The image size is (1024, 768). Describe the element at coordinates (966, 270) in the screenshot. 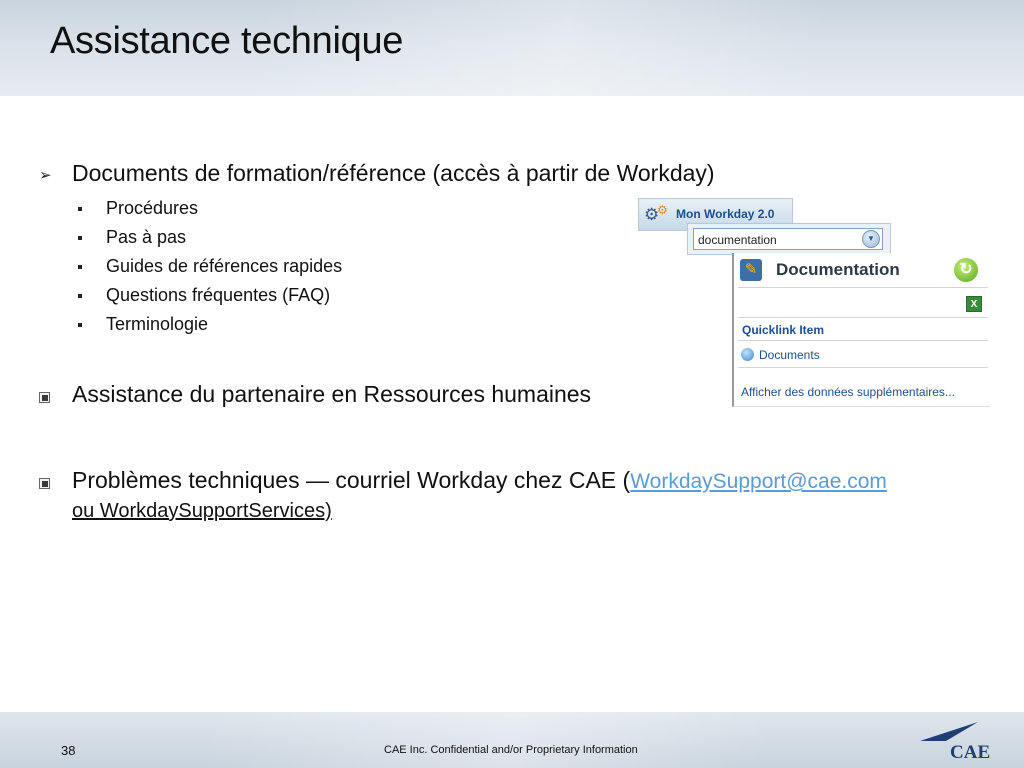

I see `refresh-icon: ↻` at that location.